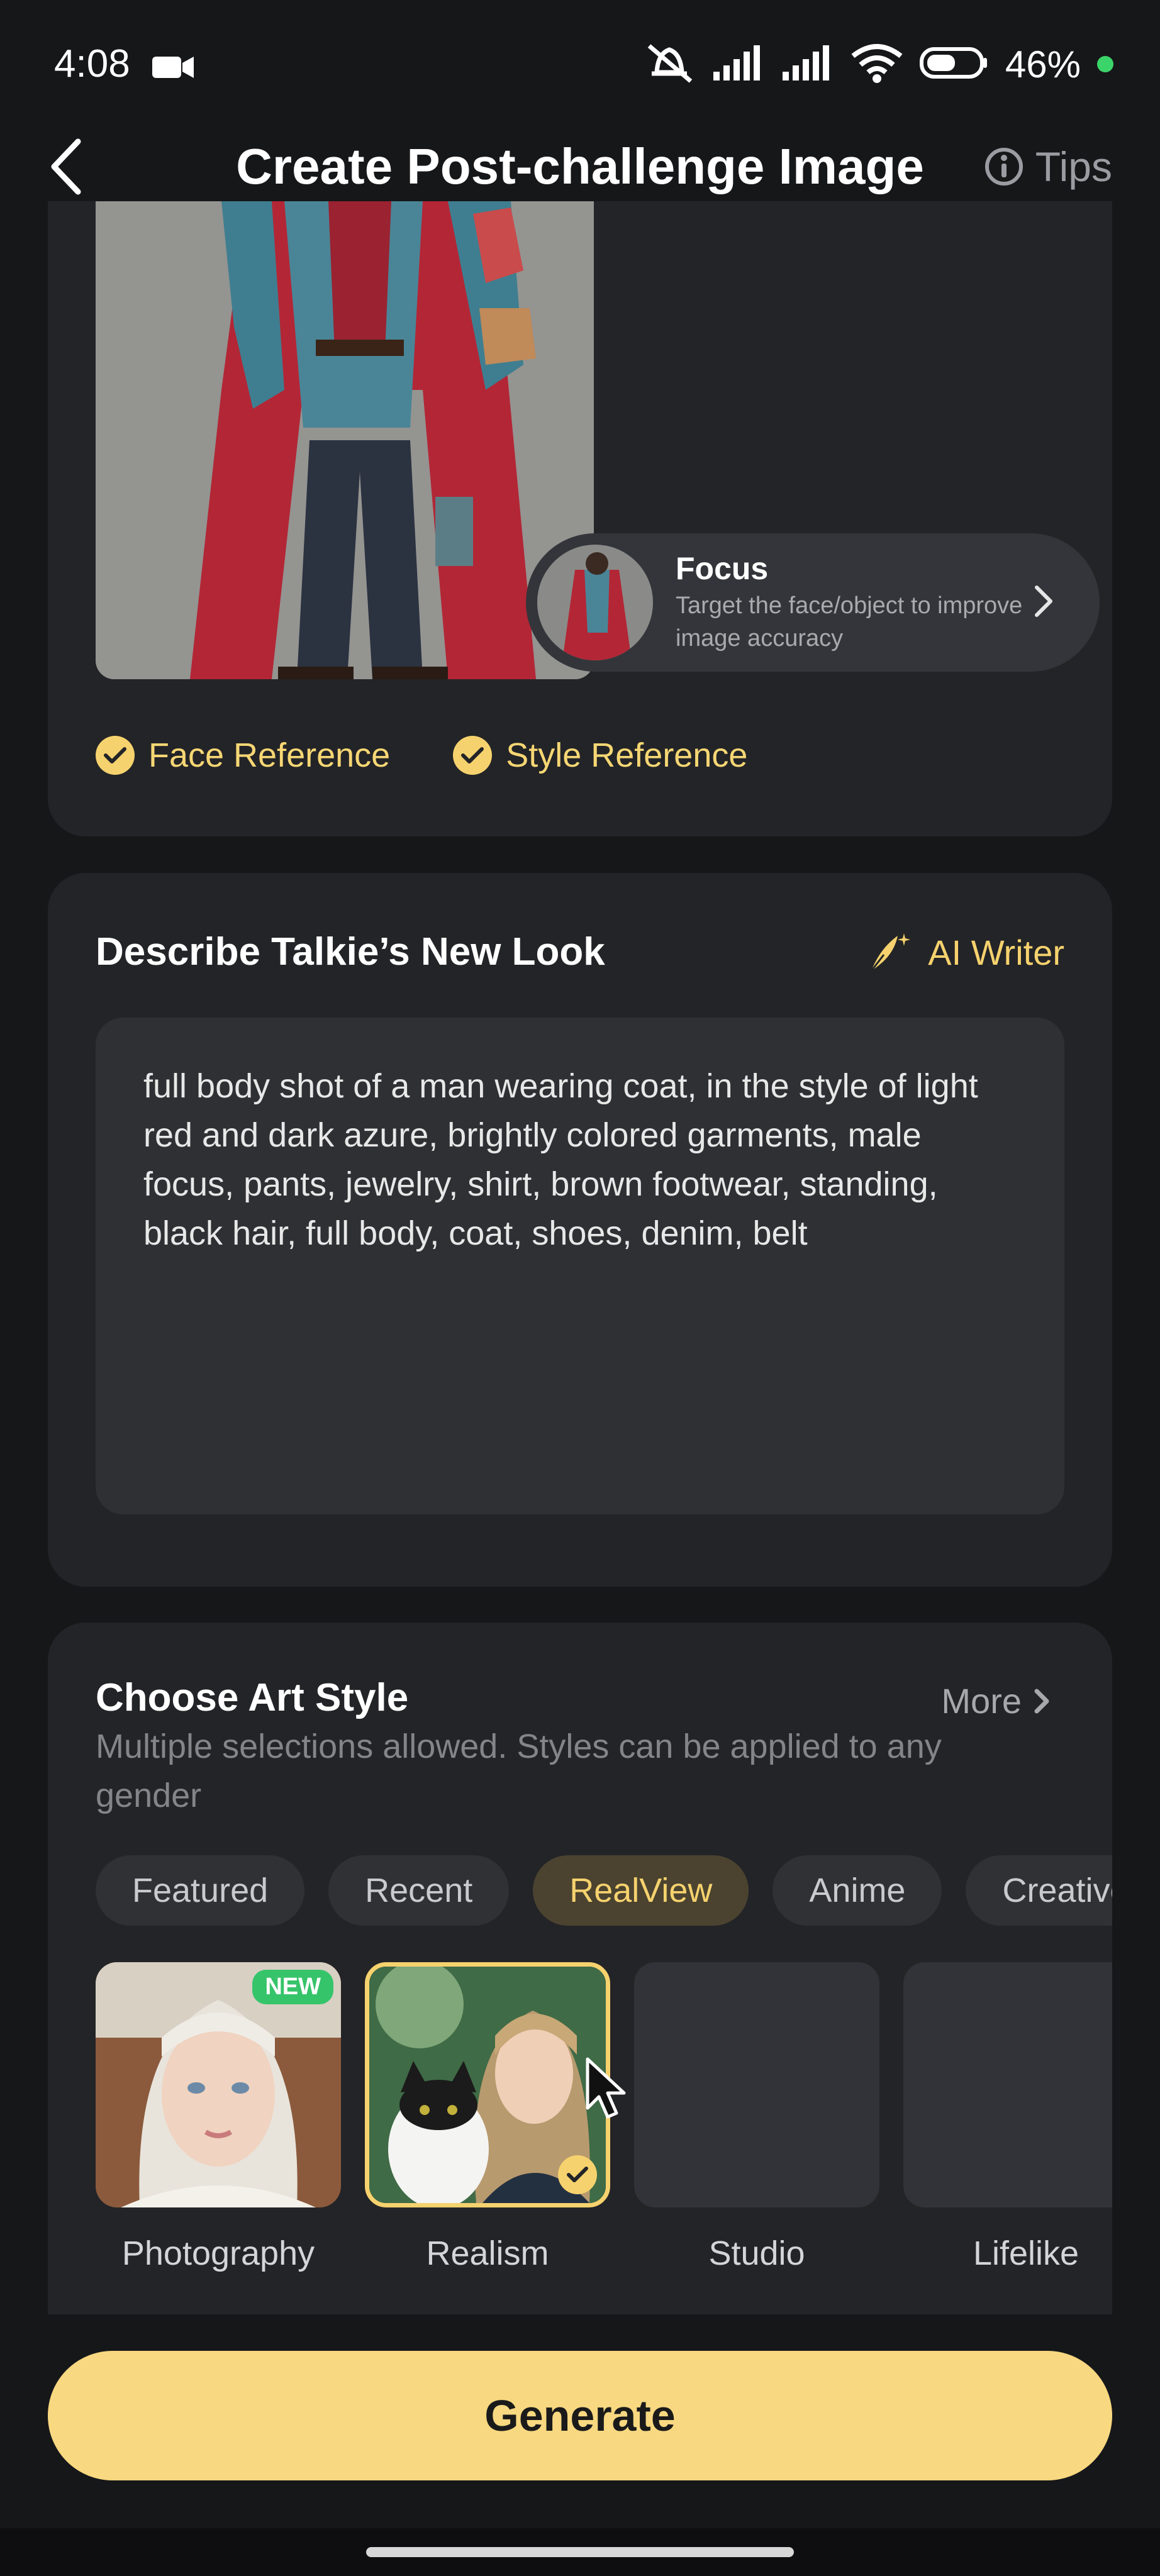 Image resolution: width=1160 pixels, height=2576 pixels. I want to click on tab-recent: Recent, so click(419, 1890).